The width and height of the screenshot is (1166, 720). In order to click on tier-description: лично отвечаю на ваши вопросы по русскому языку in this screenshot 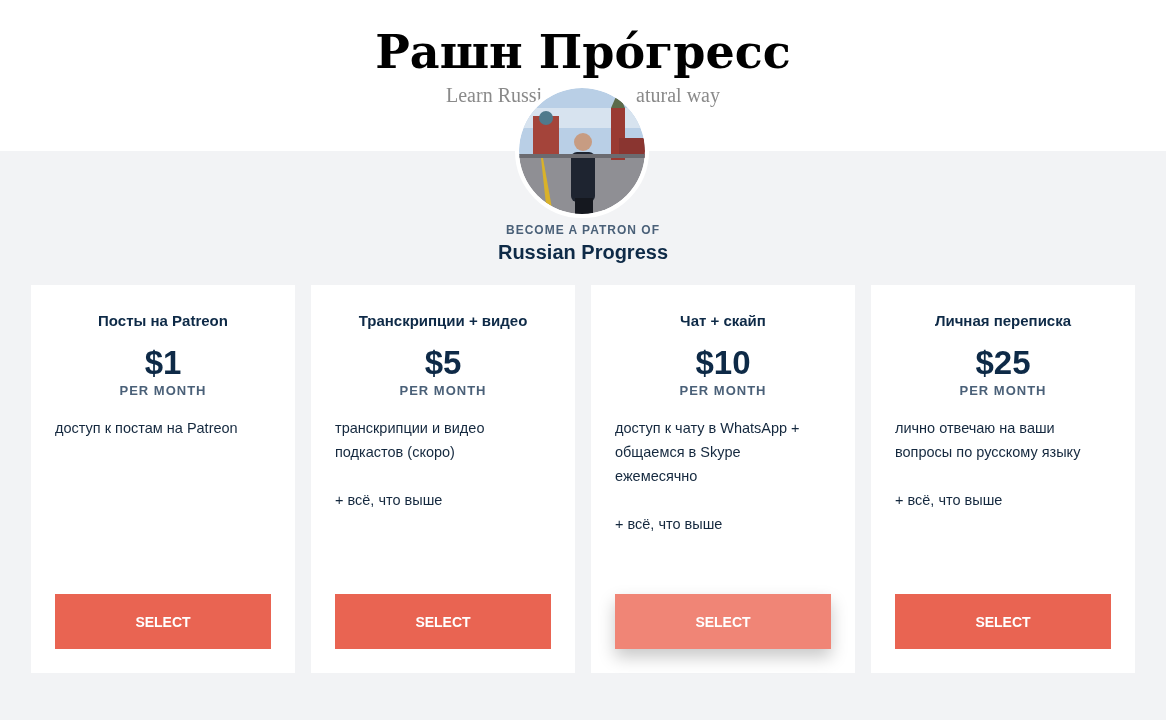, I will do `click(988, 440)`.